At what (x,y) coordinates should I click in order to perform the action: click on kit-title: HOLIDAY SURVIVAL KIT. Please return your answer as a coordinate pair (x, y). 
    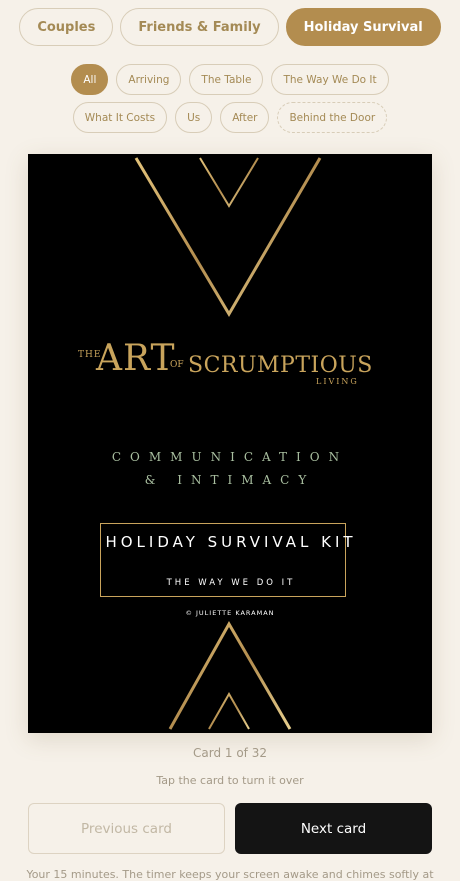
    Looking at the image, I should click on (231, 542).